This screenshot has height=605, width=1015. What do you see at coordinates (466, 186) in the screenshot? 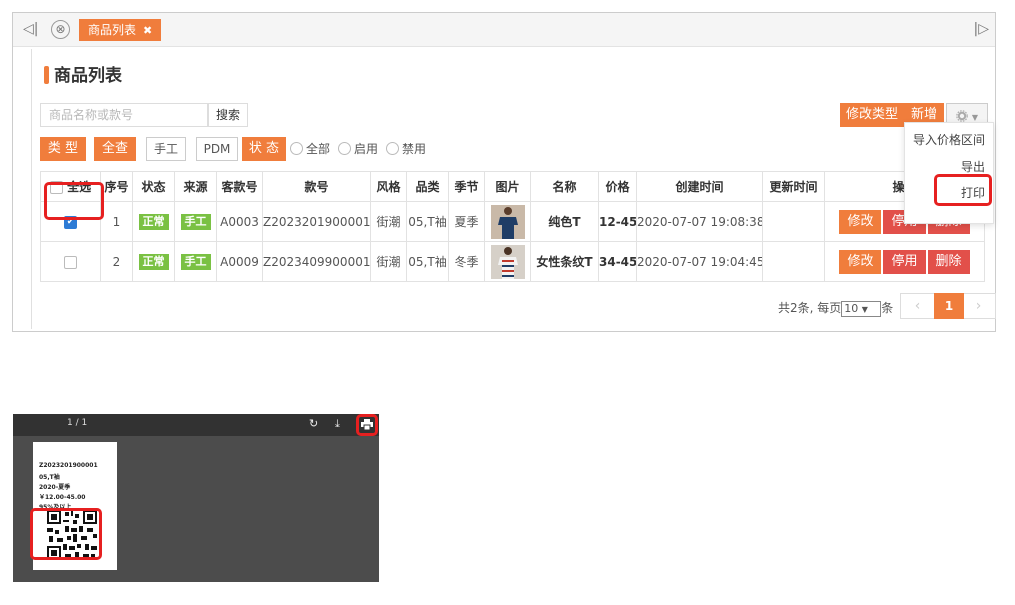
I see `col-season: 季节` at bounding box center [466, 186].